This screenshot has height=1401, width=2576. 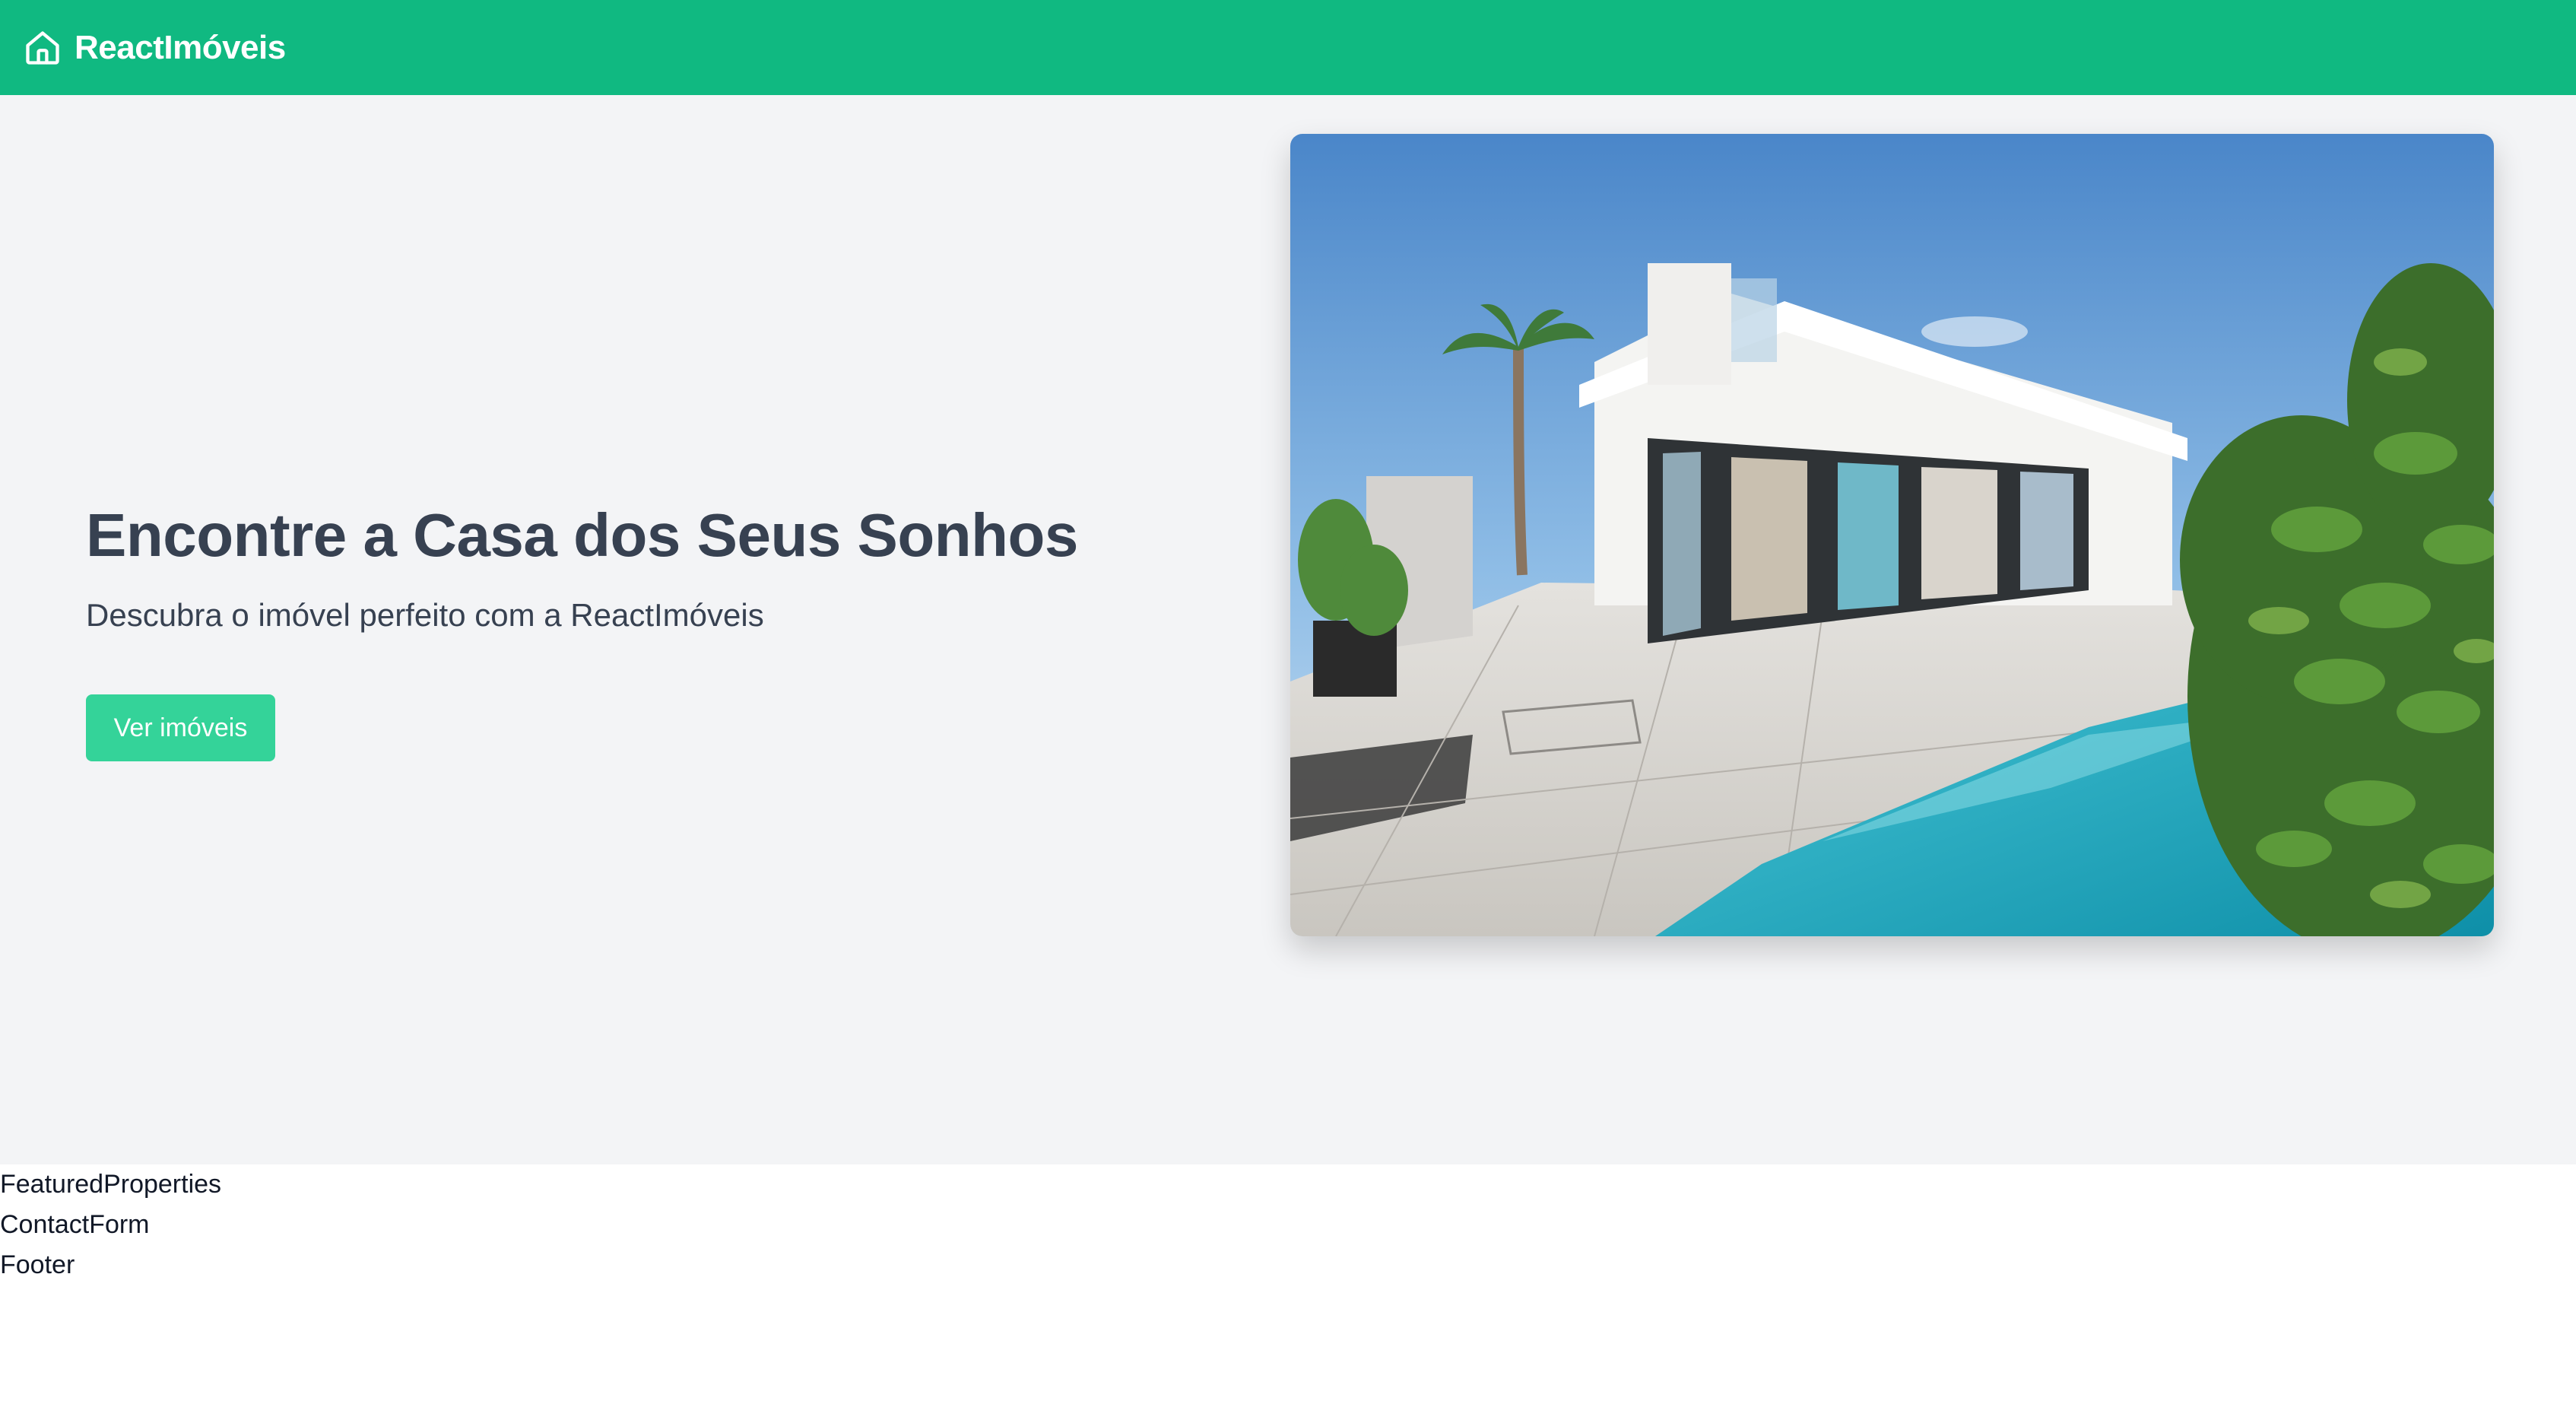 I want to click on contact-form-placeholder: ContactForm, so click(x=75, y=1224).